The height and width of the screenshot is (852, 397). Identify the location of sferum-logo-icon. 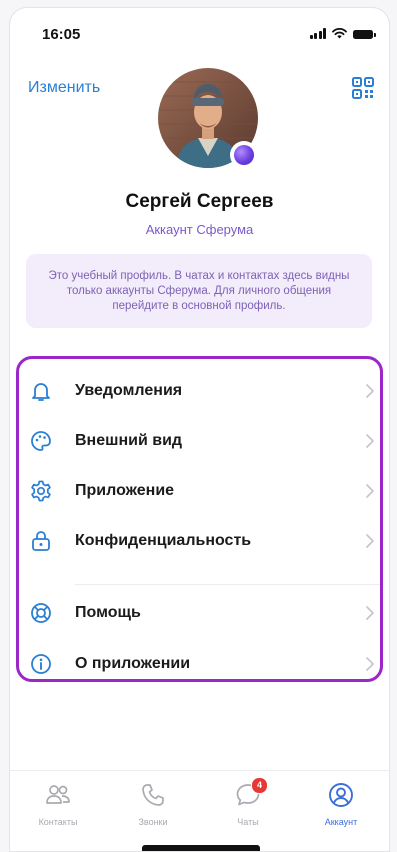
(244, 155).